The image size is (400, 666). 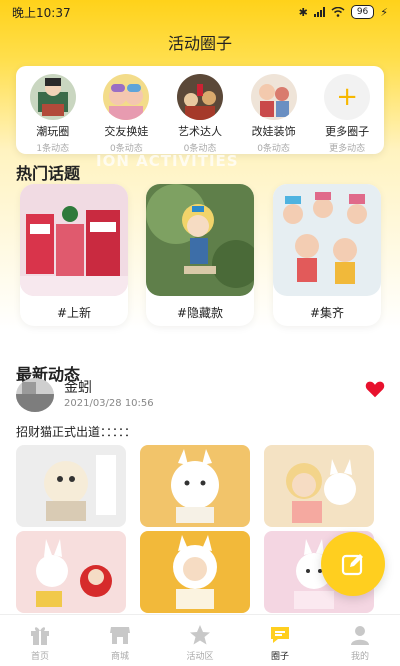 I want to click on plus-icon: +, so click(x=347, y=97).